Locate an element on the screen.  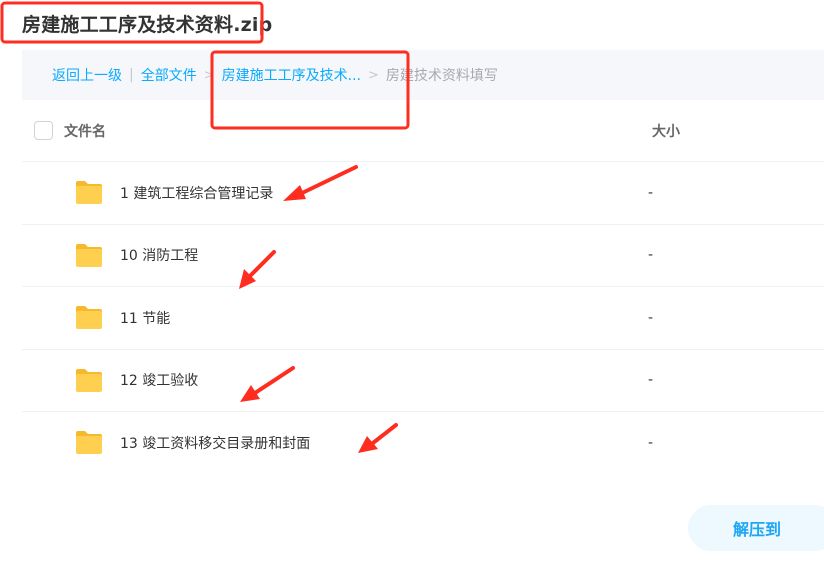
table-header: 文件名 大小 is located at coordinates (423, 131).